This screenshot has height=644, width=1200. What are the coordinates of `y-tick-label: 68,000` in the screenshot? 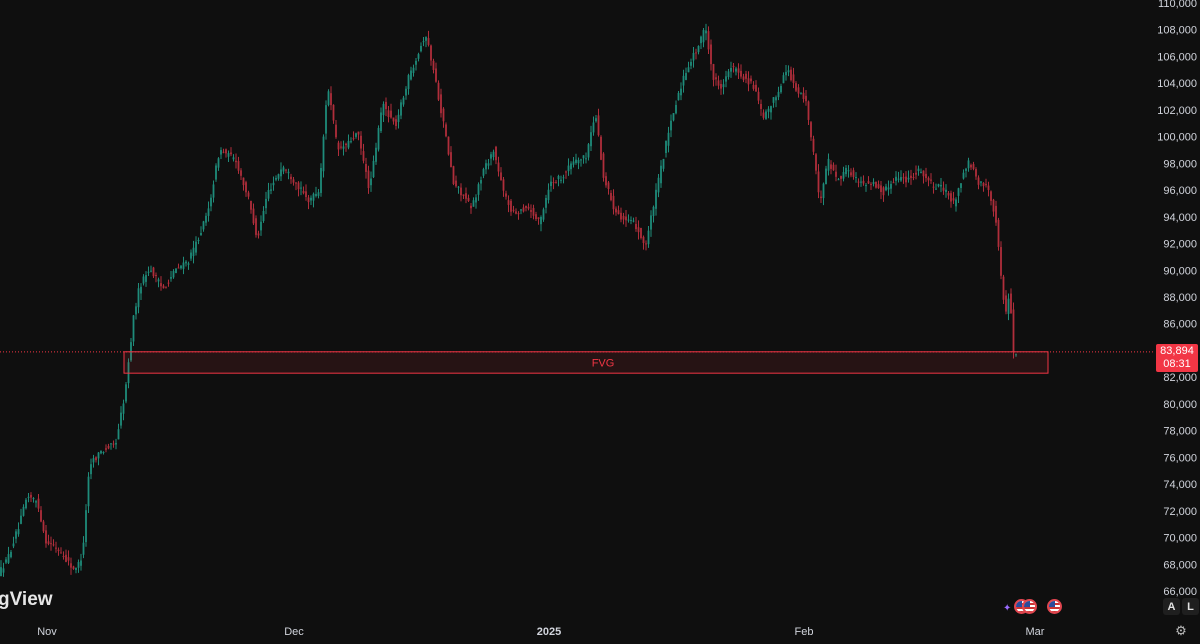 It's located at (1180, 565).